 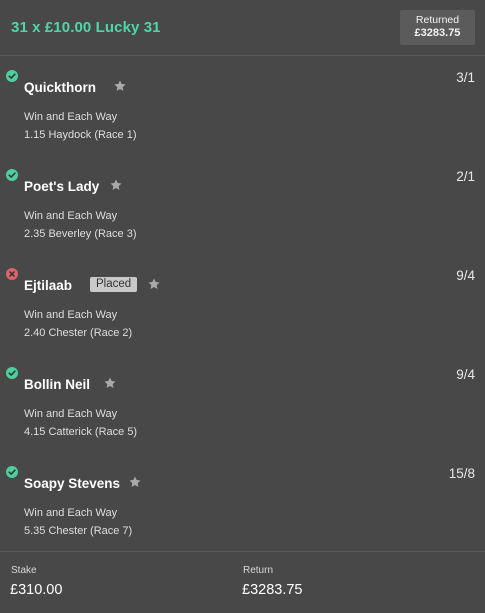 I want to click on odds: 15/8, so click(x=461, y=473).